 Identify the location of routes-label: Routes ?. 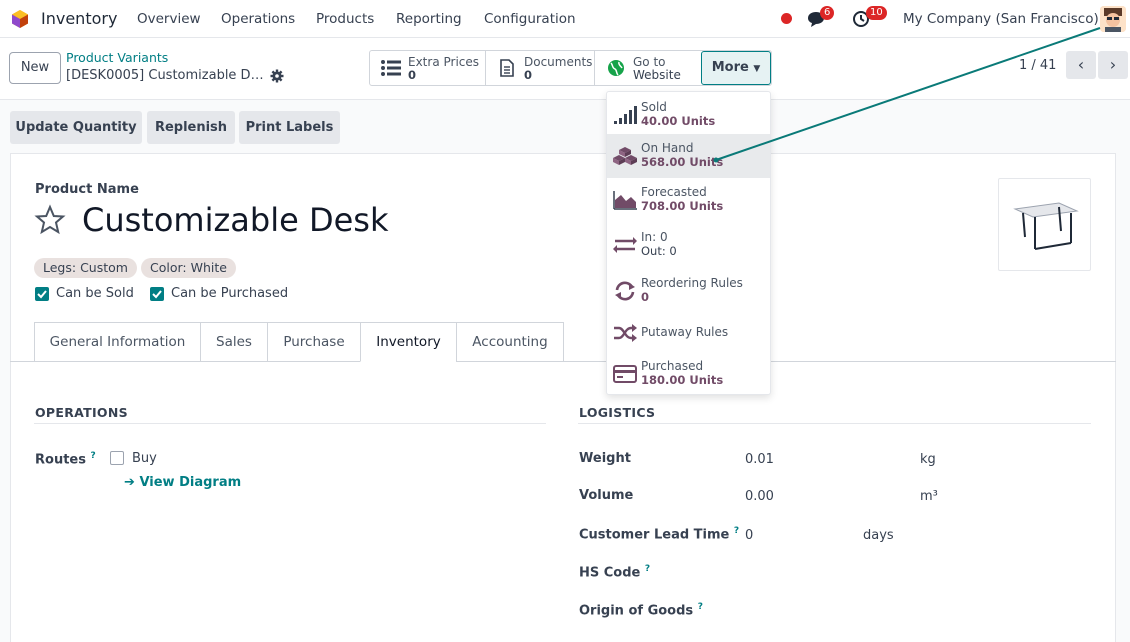
(65, 459).